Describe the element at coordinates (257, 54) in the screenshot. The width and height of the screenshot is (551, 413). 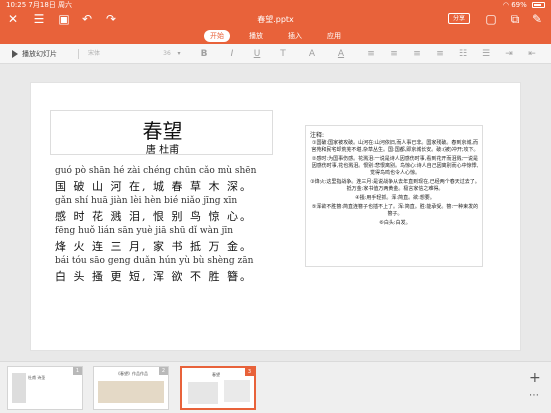
I see `underline-button: U` at that location.